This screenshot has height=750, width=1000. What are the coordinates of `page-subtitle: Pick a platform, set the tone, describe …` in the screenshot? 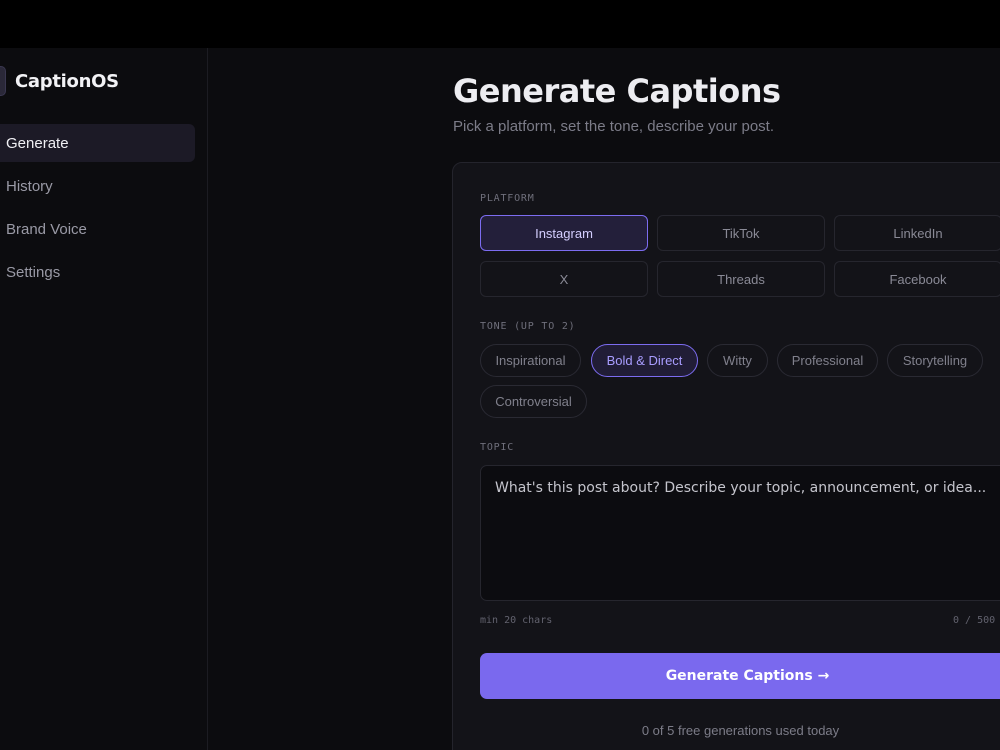 It's located at (613, 126).